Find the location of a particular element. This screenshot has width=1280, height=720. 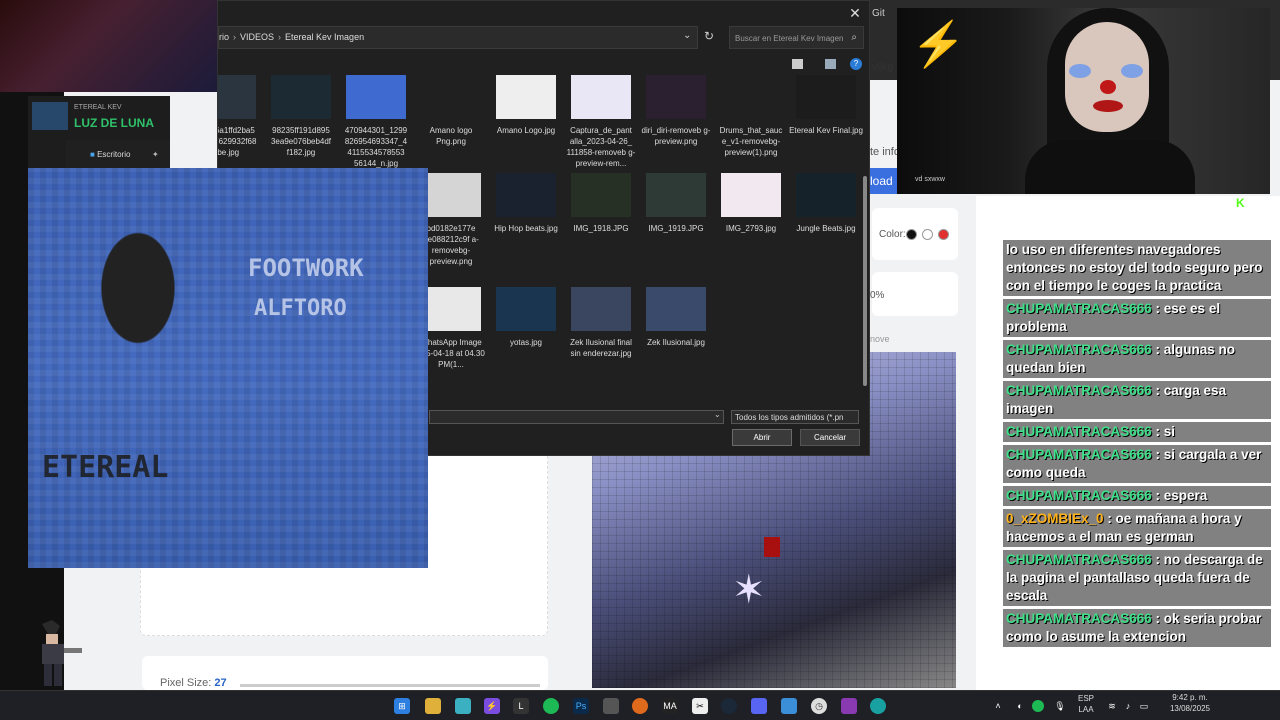

open-button: Abrir is located at coordinates (762, 437).